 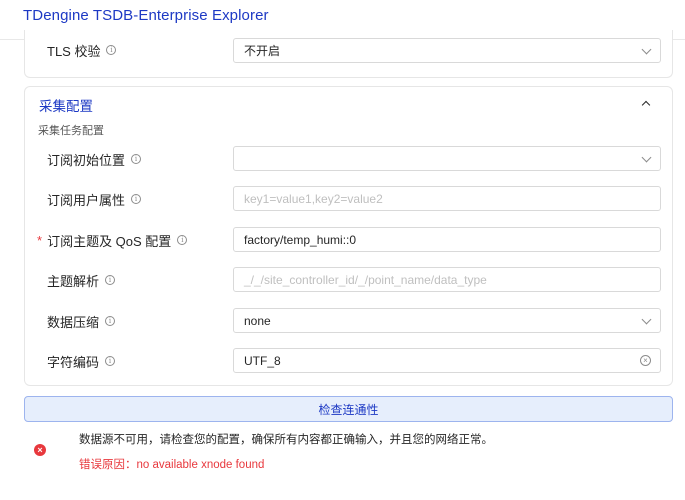 I want to click on label-text: 数据压缩, so click(x=73, y=322).